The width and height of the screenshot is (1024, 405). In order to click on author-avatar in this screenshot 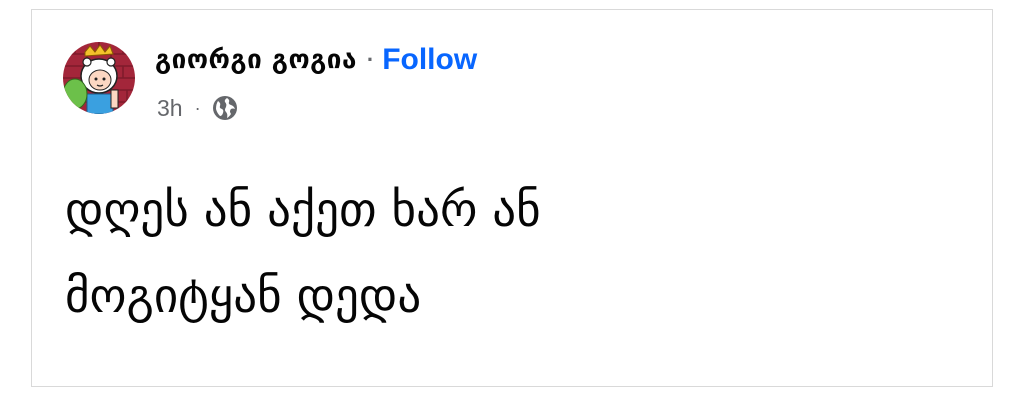, I will do `click(99, 78)`.